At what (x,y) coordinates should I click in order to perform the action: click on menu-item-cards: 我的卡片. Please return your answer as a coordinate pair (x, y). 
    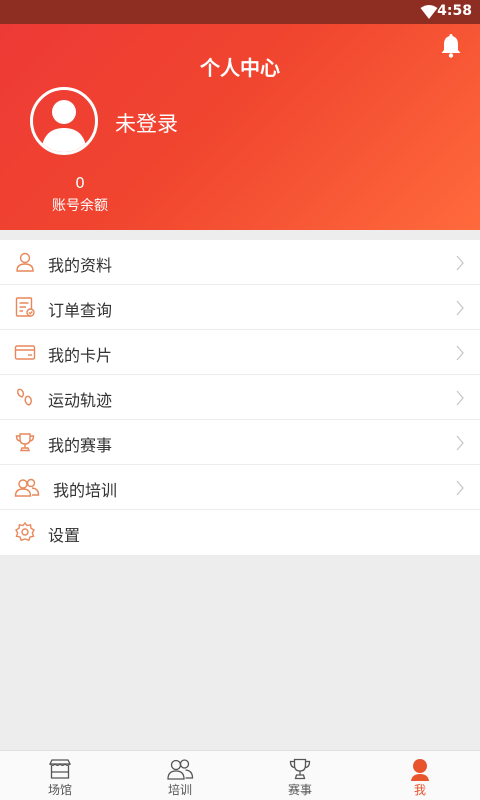
    Looking at the image, I should click on (240, 352).